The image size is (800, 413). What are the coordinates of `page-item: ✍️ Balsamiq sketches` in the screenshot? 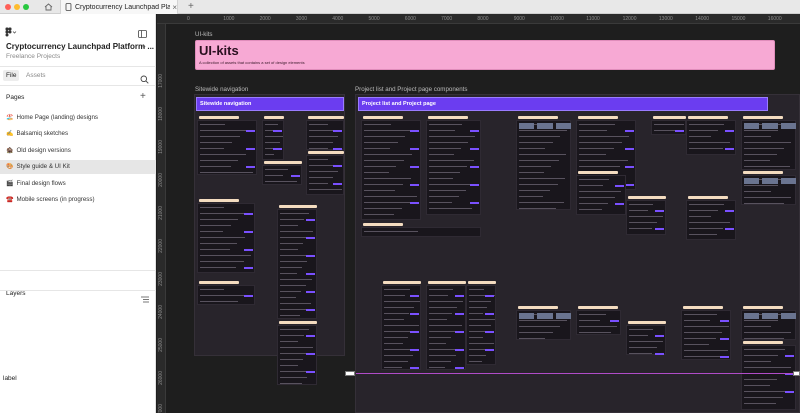 It's located at (78, 134).